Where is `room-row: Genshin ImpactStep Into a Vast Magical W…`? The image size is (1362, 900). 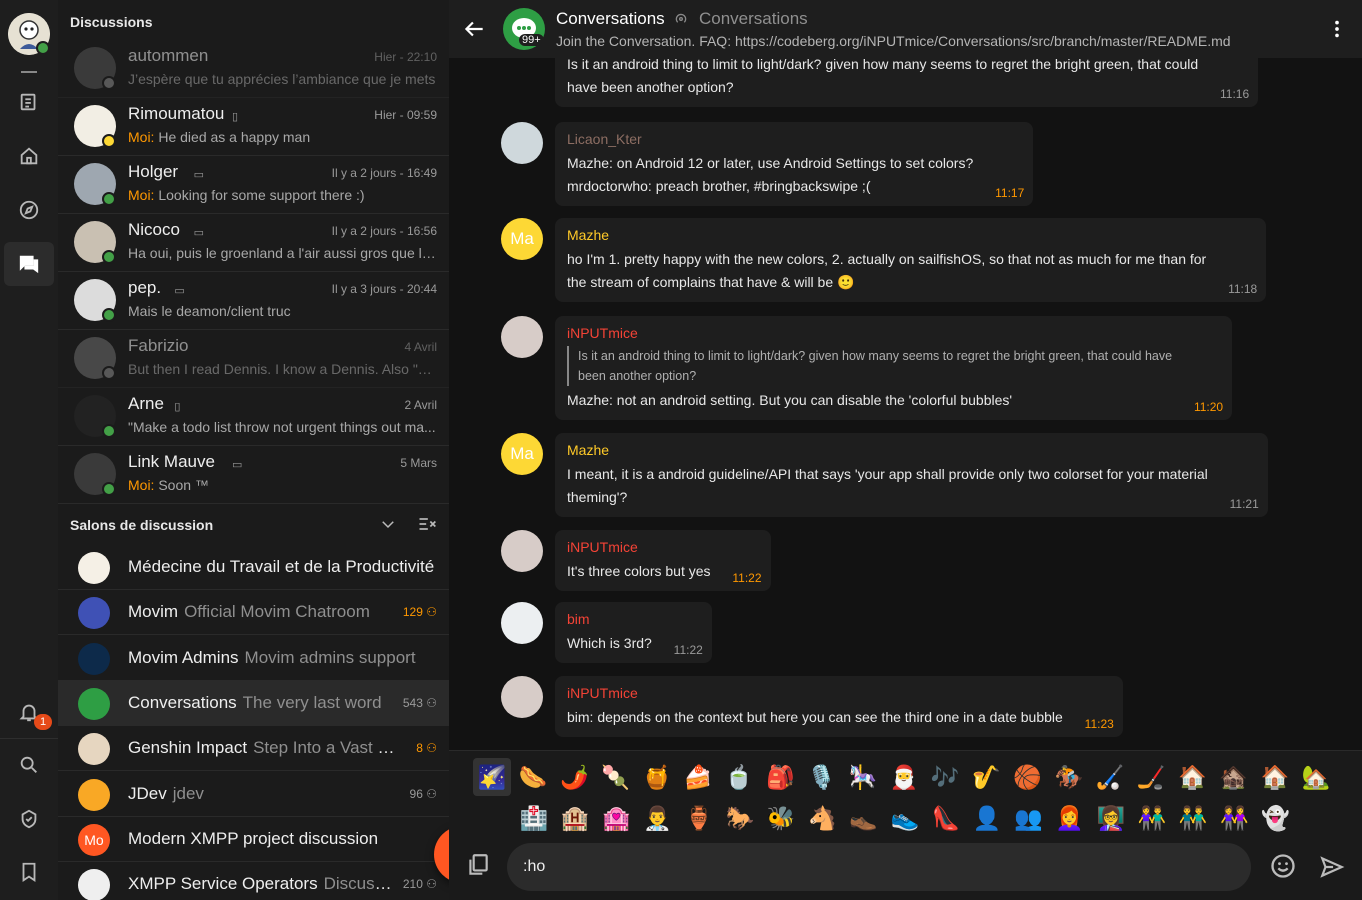 room-row: Genshin ImpactStep Into a Vast Magical W… is located at coordinates (253, 749).